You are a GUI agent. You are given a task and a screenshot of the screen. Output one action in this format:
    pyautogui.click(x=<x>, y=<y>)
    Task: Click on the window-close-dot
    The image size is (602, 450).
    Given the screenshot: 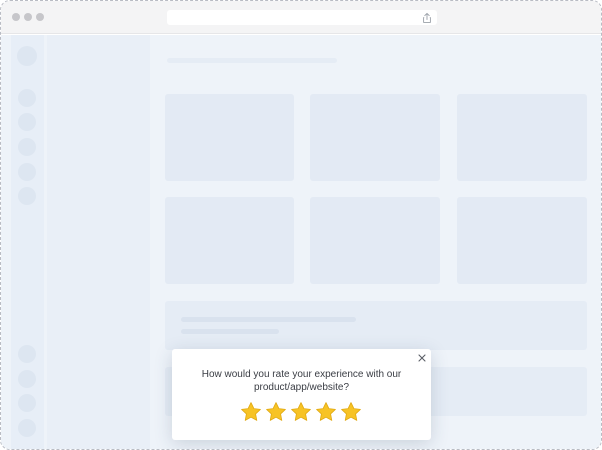 What is the action you would take?
    pyautogui.click(x=16, y=17)
    